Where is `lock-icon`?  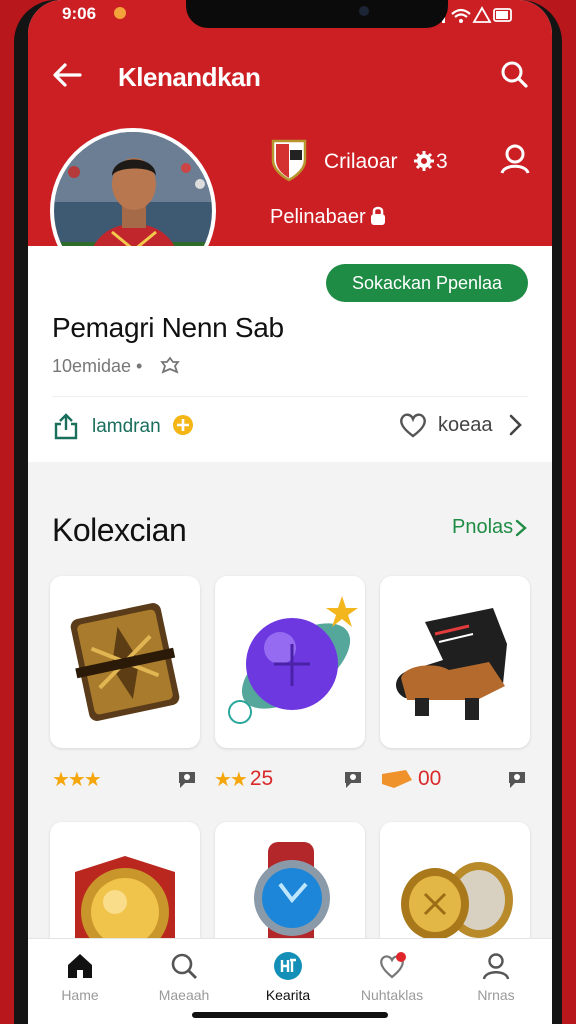
lock-icon is located at coordinates (378, 215).